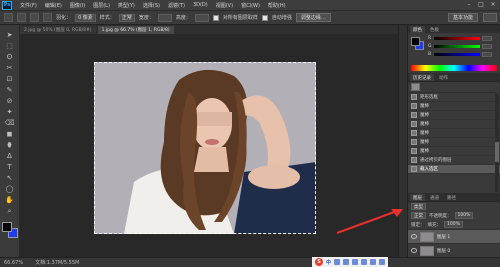 This screenshot has height=267, width=500. I want to click on tab-color: 颜色, so click(417, 29).